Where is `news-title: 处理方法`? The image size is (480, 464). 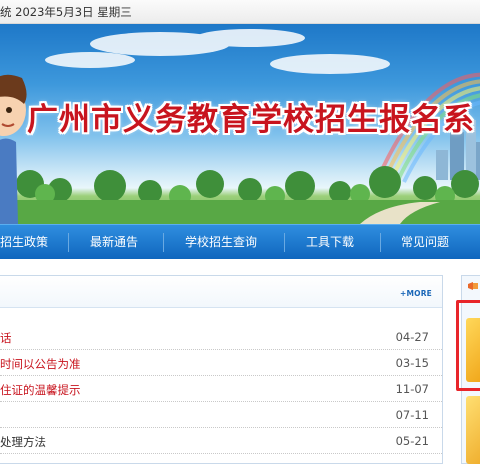
news-title: 处理方法 is located at coordinates (23, 442).